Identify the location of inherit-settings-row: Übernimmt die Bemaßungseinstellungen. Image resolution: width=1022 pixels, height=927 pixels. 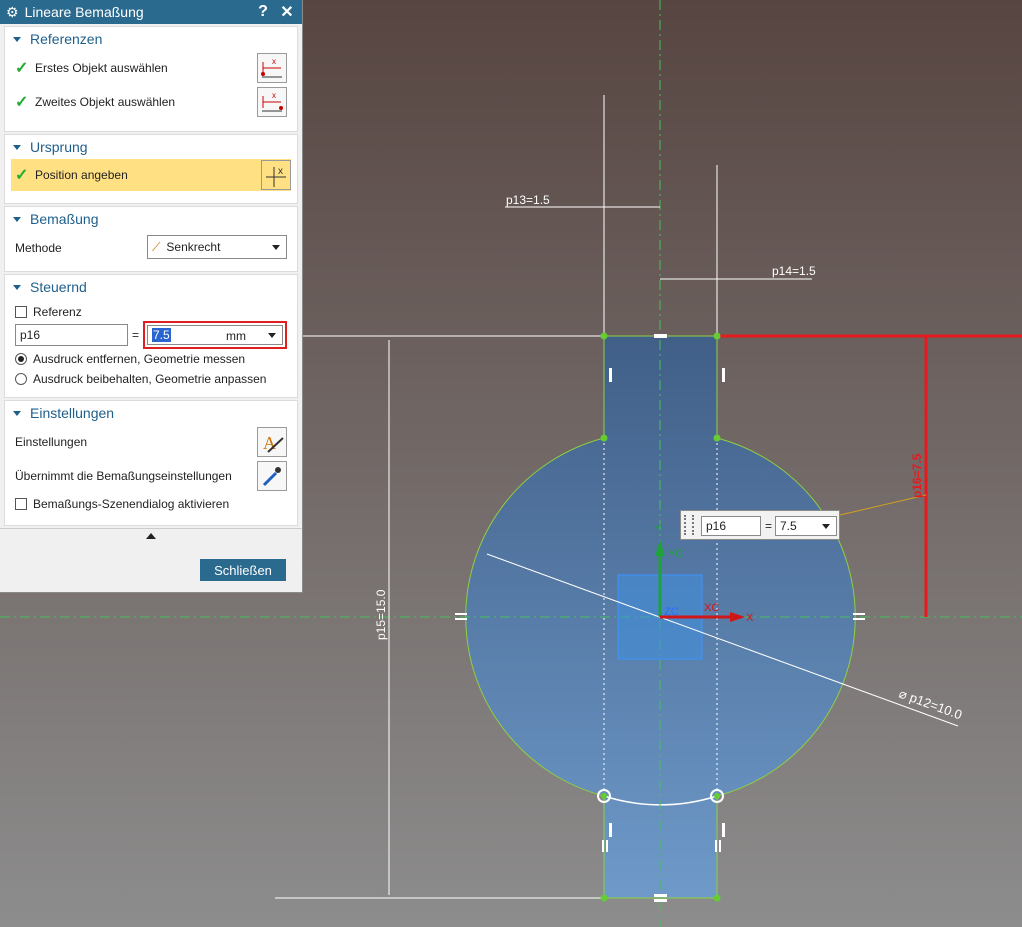
(151, 476).